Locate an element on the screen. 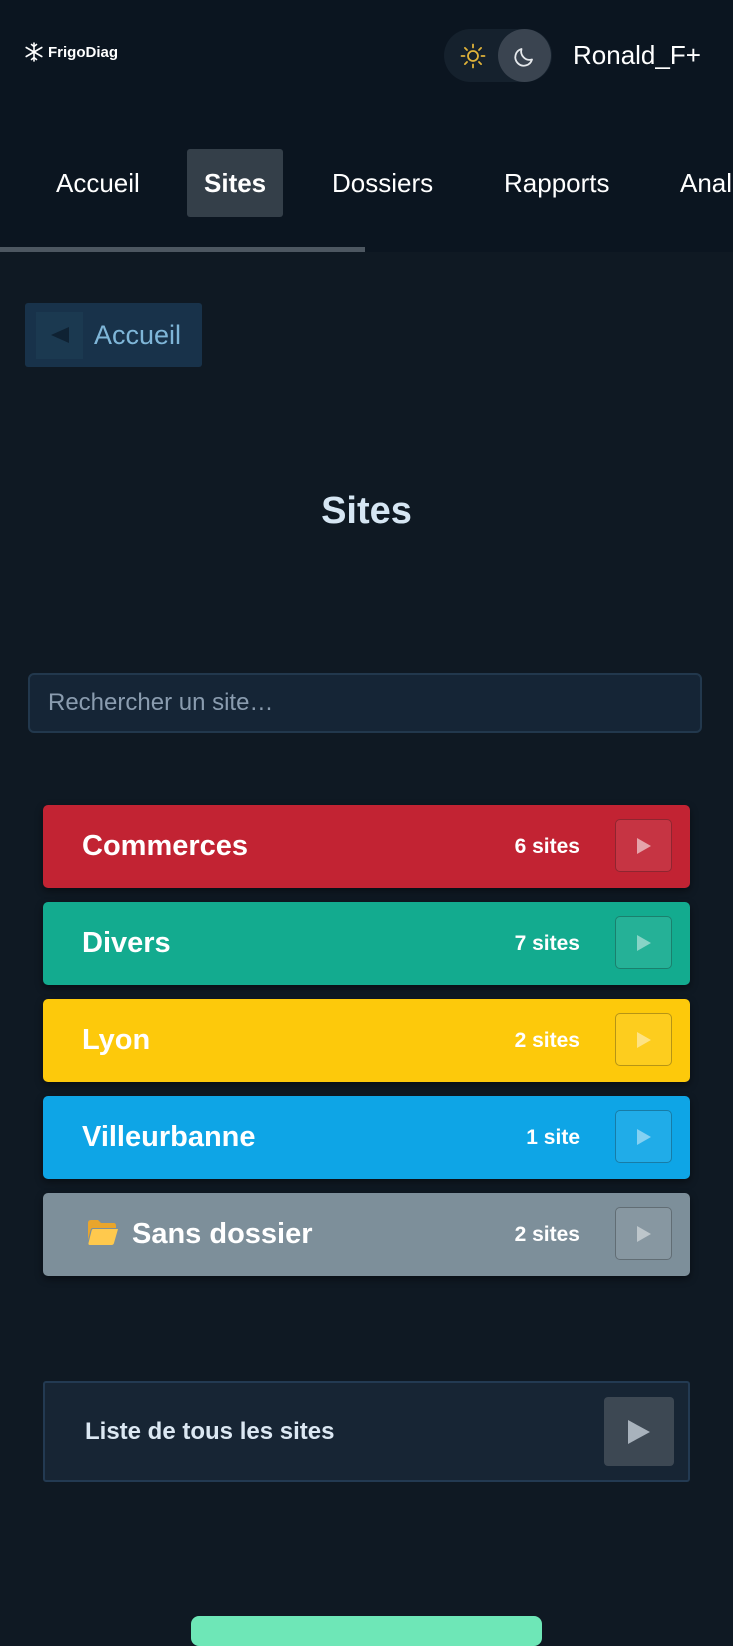 The height and width of the screenshot is (1646, 733). folder-card-sans-dossier: Sans dossier 2 sites is located at coordinates (366, 1234).